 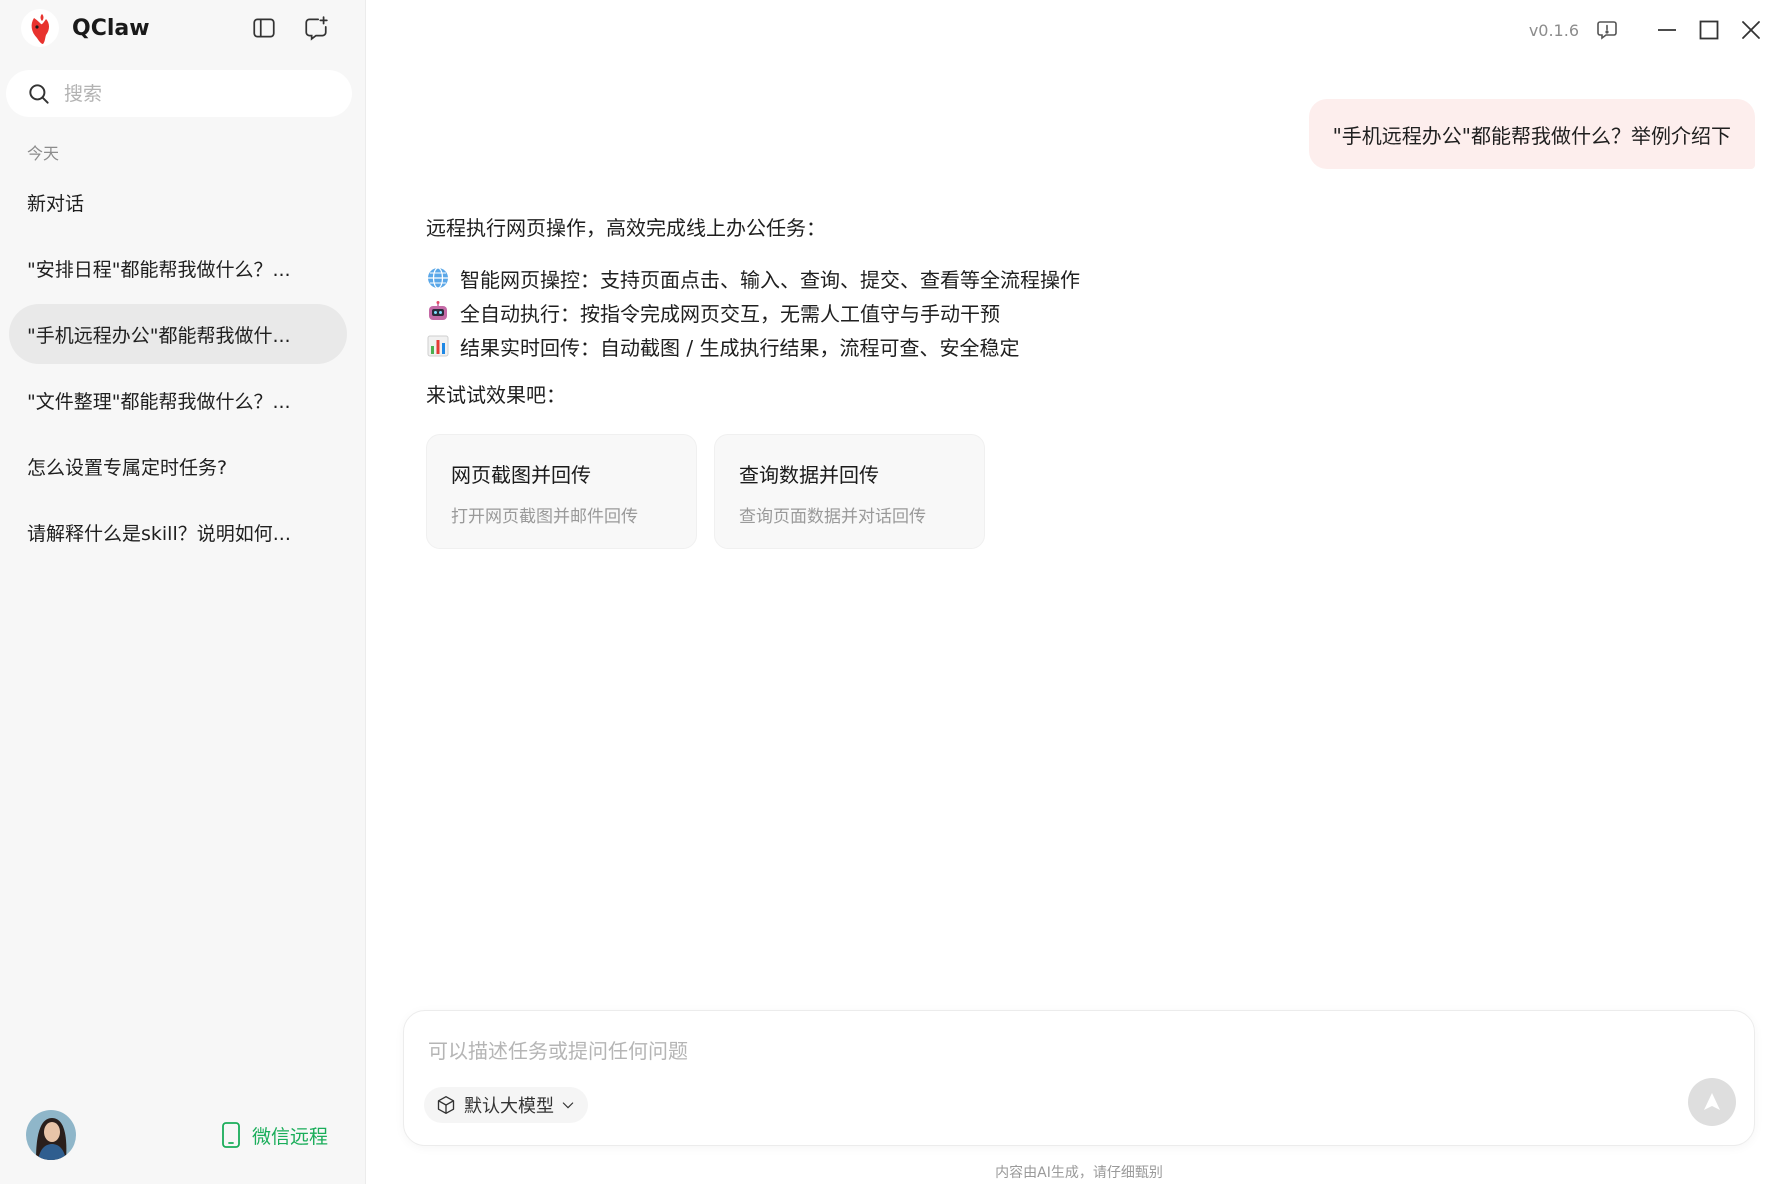 I want to click on new-chat-button, so click(x=316, y=28).